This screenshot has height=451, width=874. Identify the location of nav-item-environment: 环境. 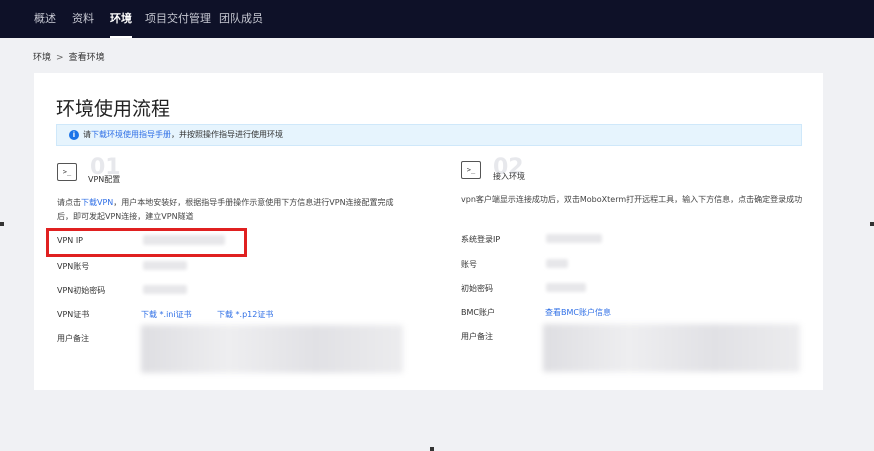
(121, 19).